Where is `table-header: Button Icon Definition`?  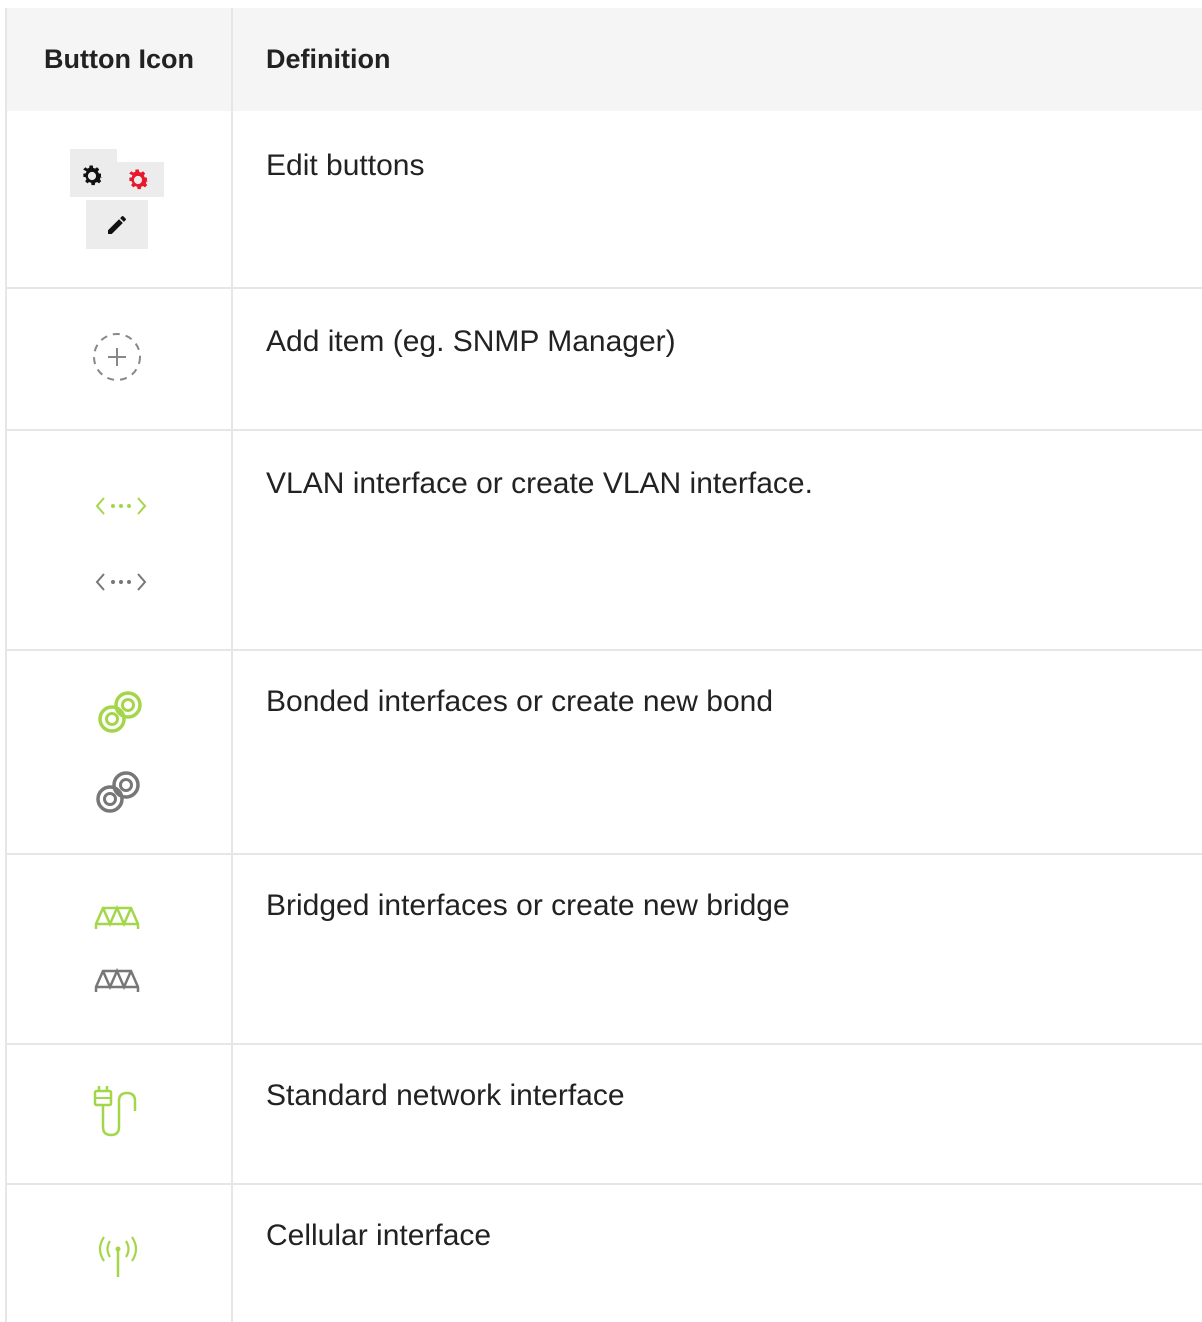 table-header: Button Icon Definition is located at coordinates (604, 59).